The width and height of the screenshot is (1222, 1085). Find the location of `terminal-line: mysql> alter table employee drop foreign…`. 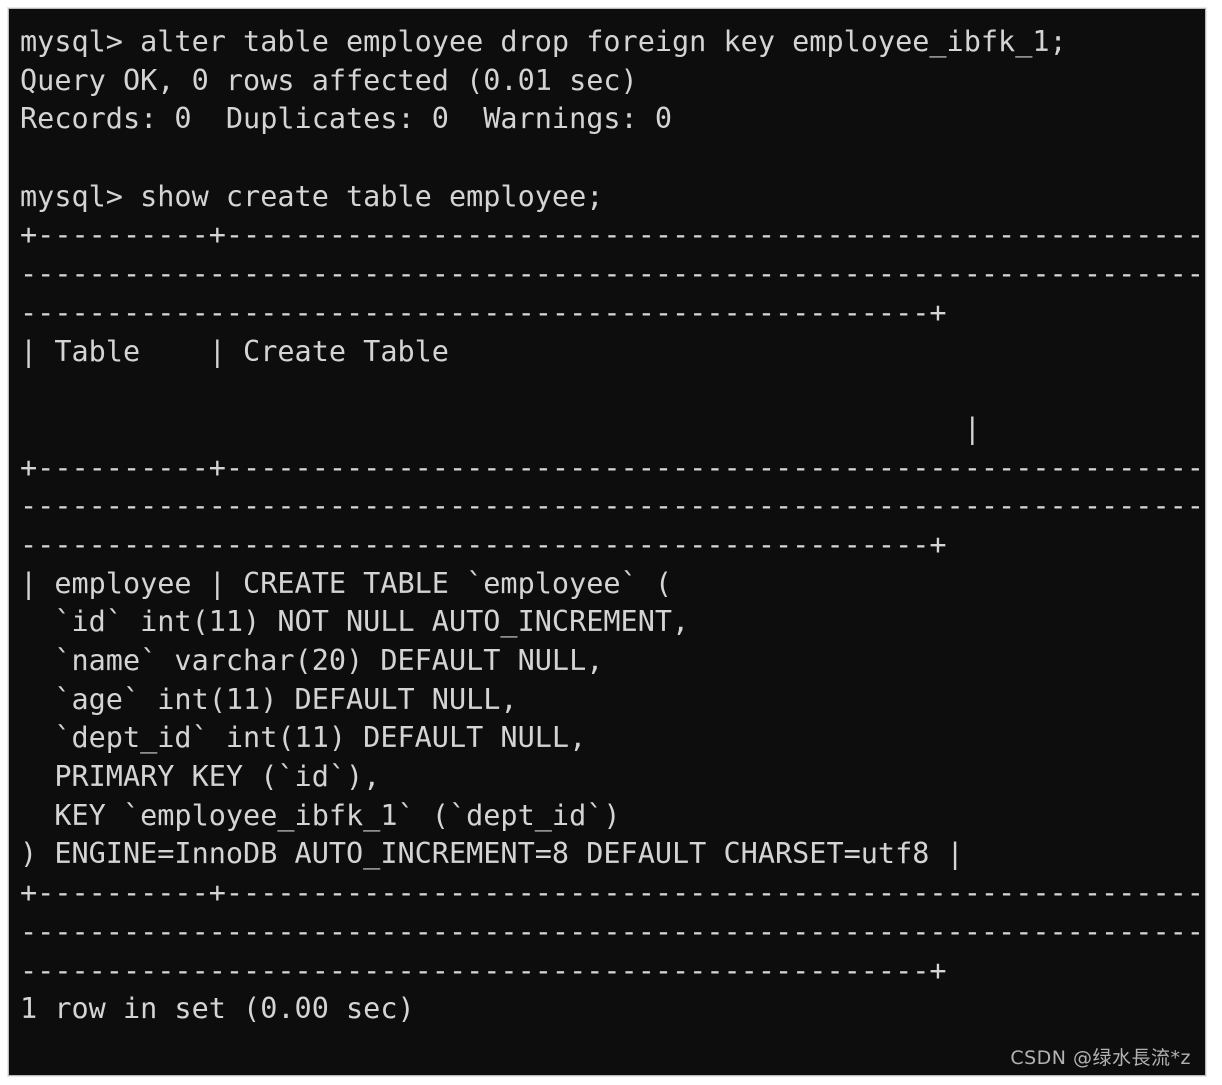

terminal-line: mysql> alter table employee drop foreign… is located at coordinates (543, 41).